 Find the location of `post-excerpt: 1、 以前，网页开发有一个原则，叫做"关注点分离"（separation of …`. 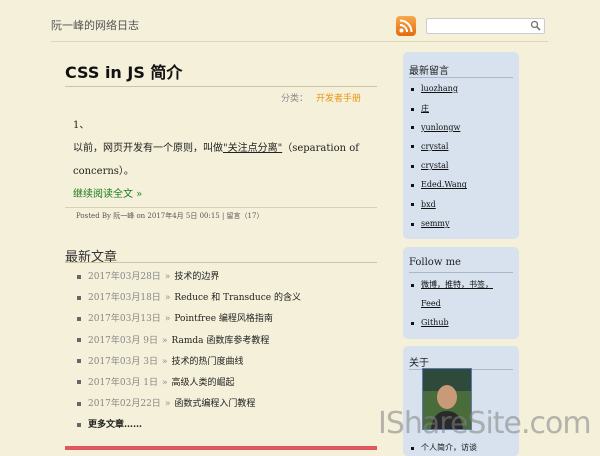

post-excerpt: 1、 以前，网页开发有一个原则，叫做"关注点分离"（separation of … is located at coordinates (223, 148).